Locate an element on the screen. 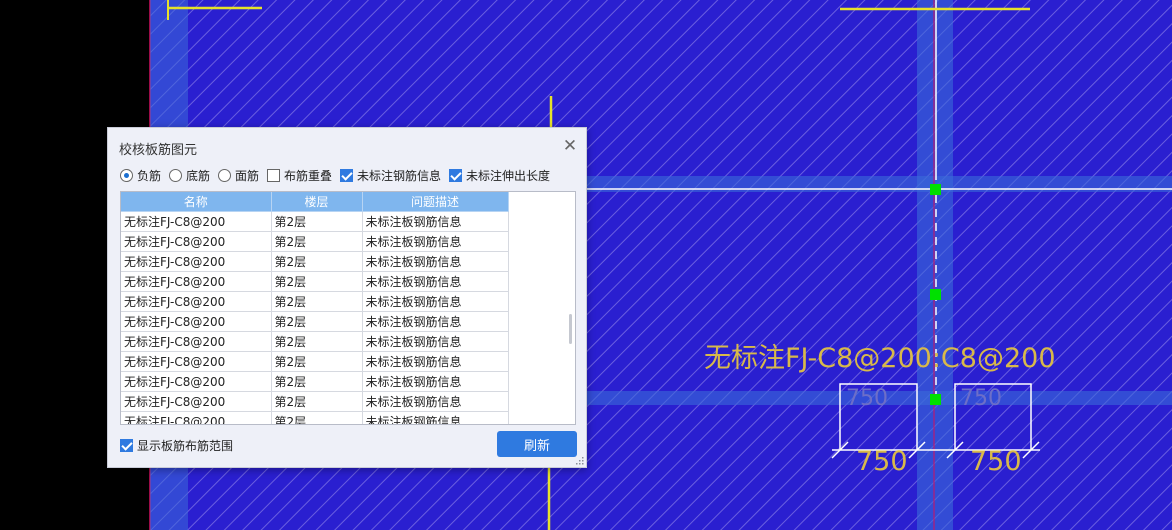  option-missing-rebar-info: 未标注钢筋信息 is located at coordinates (390, 175).